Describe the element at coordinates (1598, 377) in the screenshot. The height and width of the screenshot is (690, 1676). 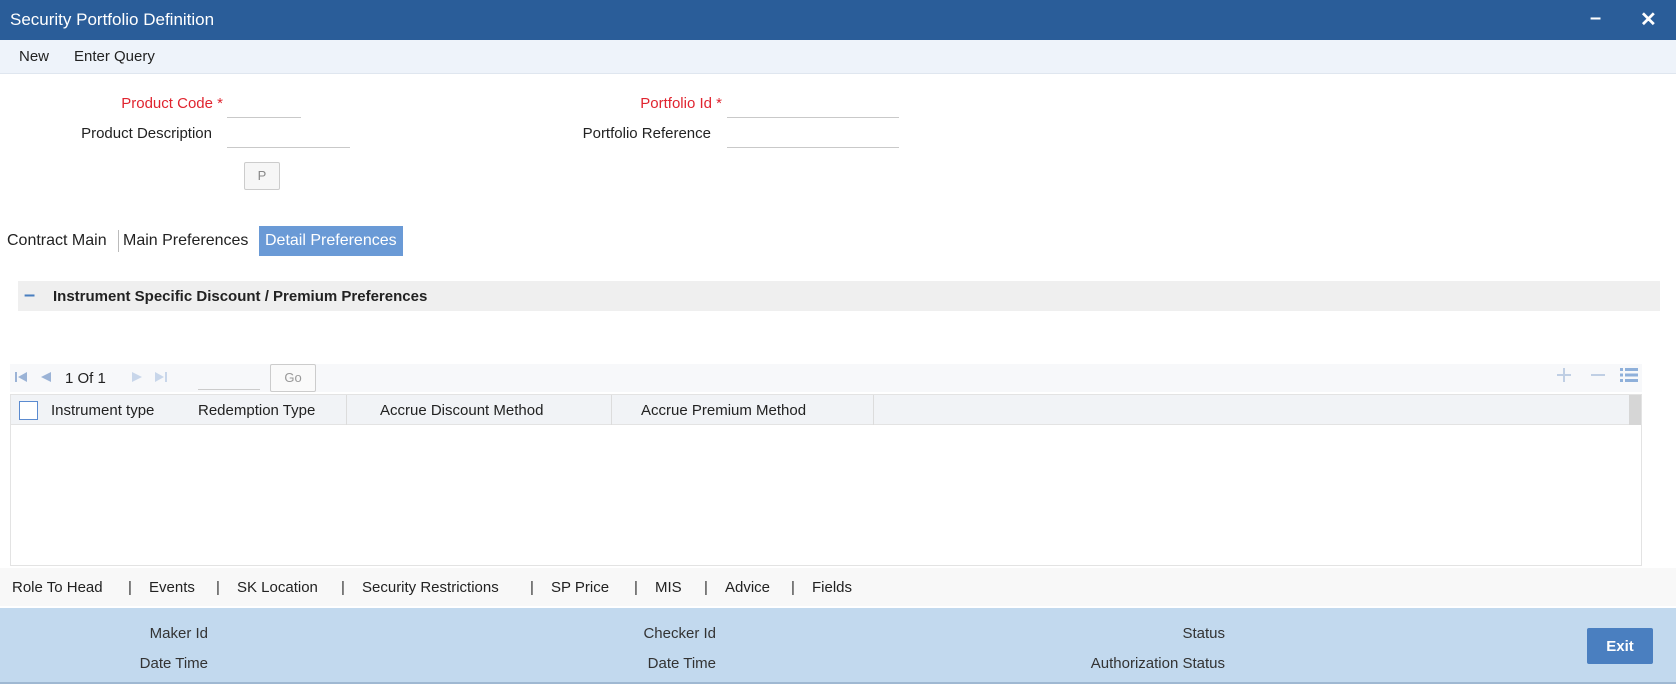
I see `delete-row-icon` at that location.